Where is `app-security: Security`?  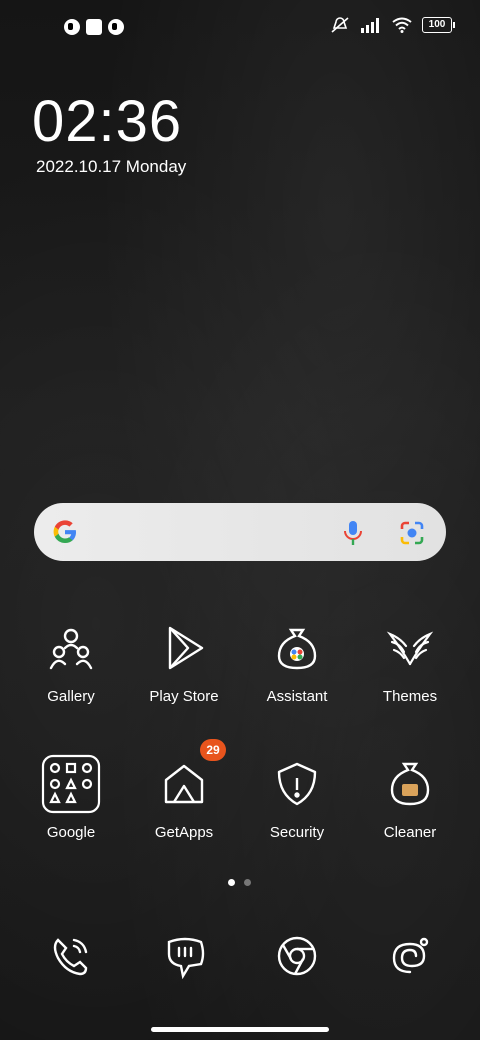 app-security: Security is located at coordinates (297, 796).